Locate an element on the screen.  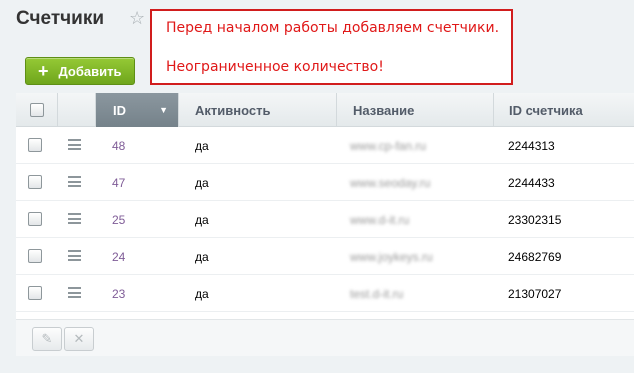
toolbar: + Добавить is located at coordinates (325, 71).